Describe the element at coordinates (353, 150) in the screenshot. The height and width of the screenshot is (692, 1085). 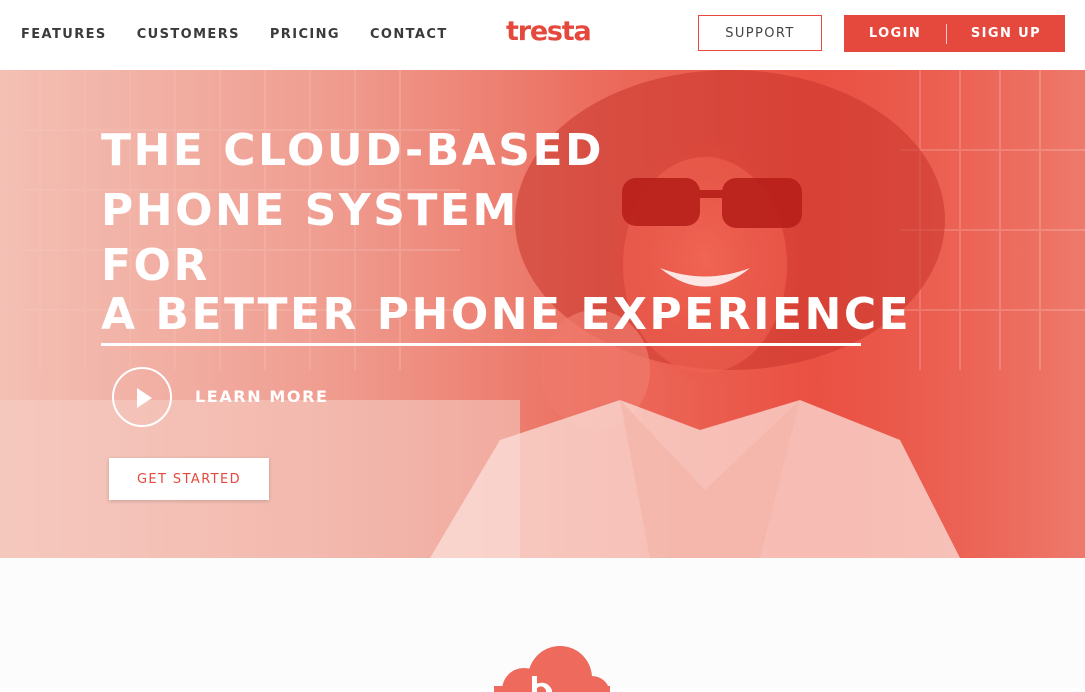
I see `headline-line-1: THE CLOUD-BASED` at that location.